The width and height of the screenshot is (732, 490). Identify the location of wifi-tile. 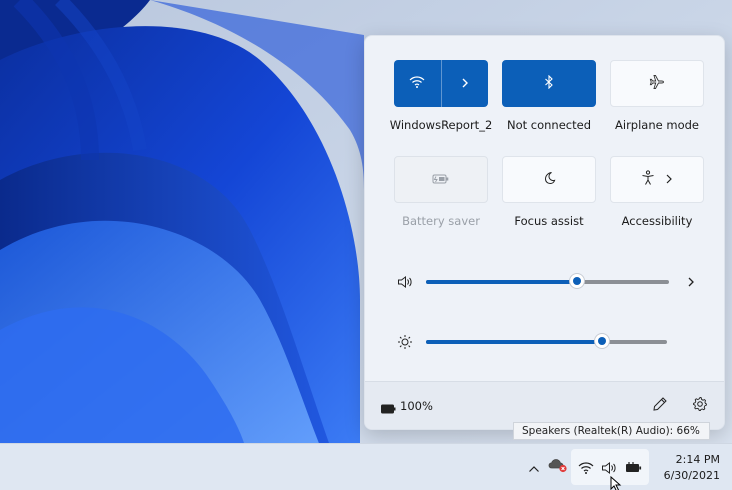
(441, 83).